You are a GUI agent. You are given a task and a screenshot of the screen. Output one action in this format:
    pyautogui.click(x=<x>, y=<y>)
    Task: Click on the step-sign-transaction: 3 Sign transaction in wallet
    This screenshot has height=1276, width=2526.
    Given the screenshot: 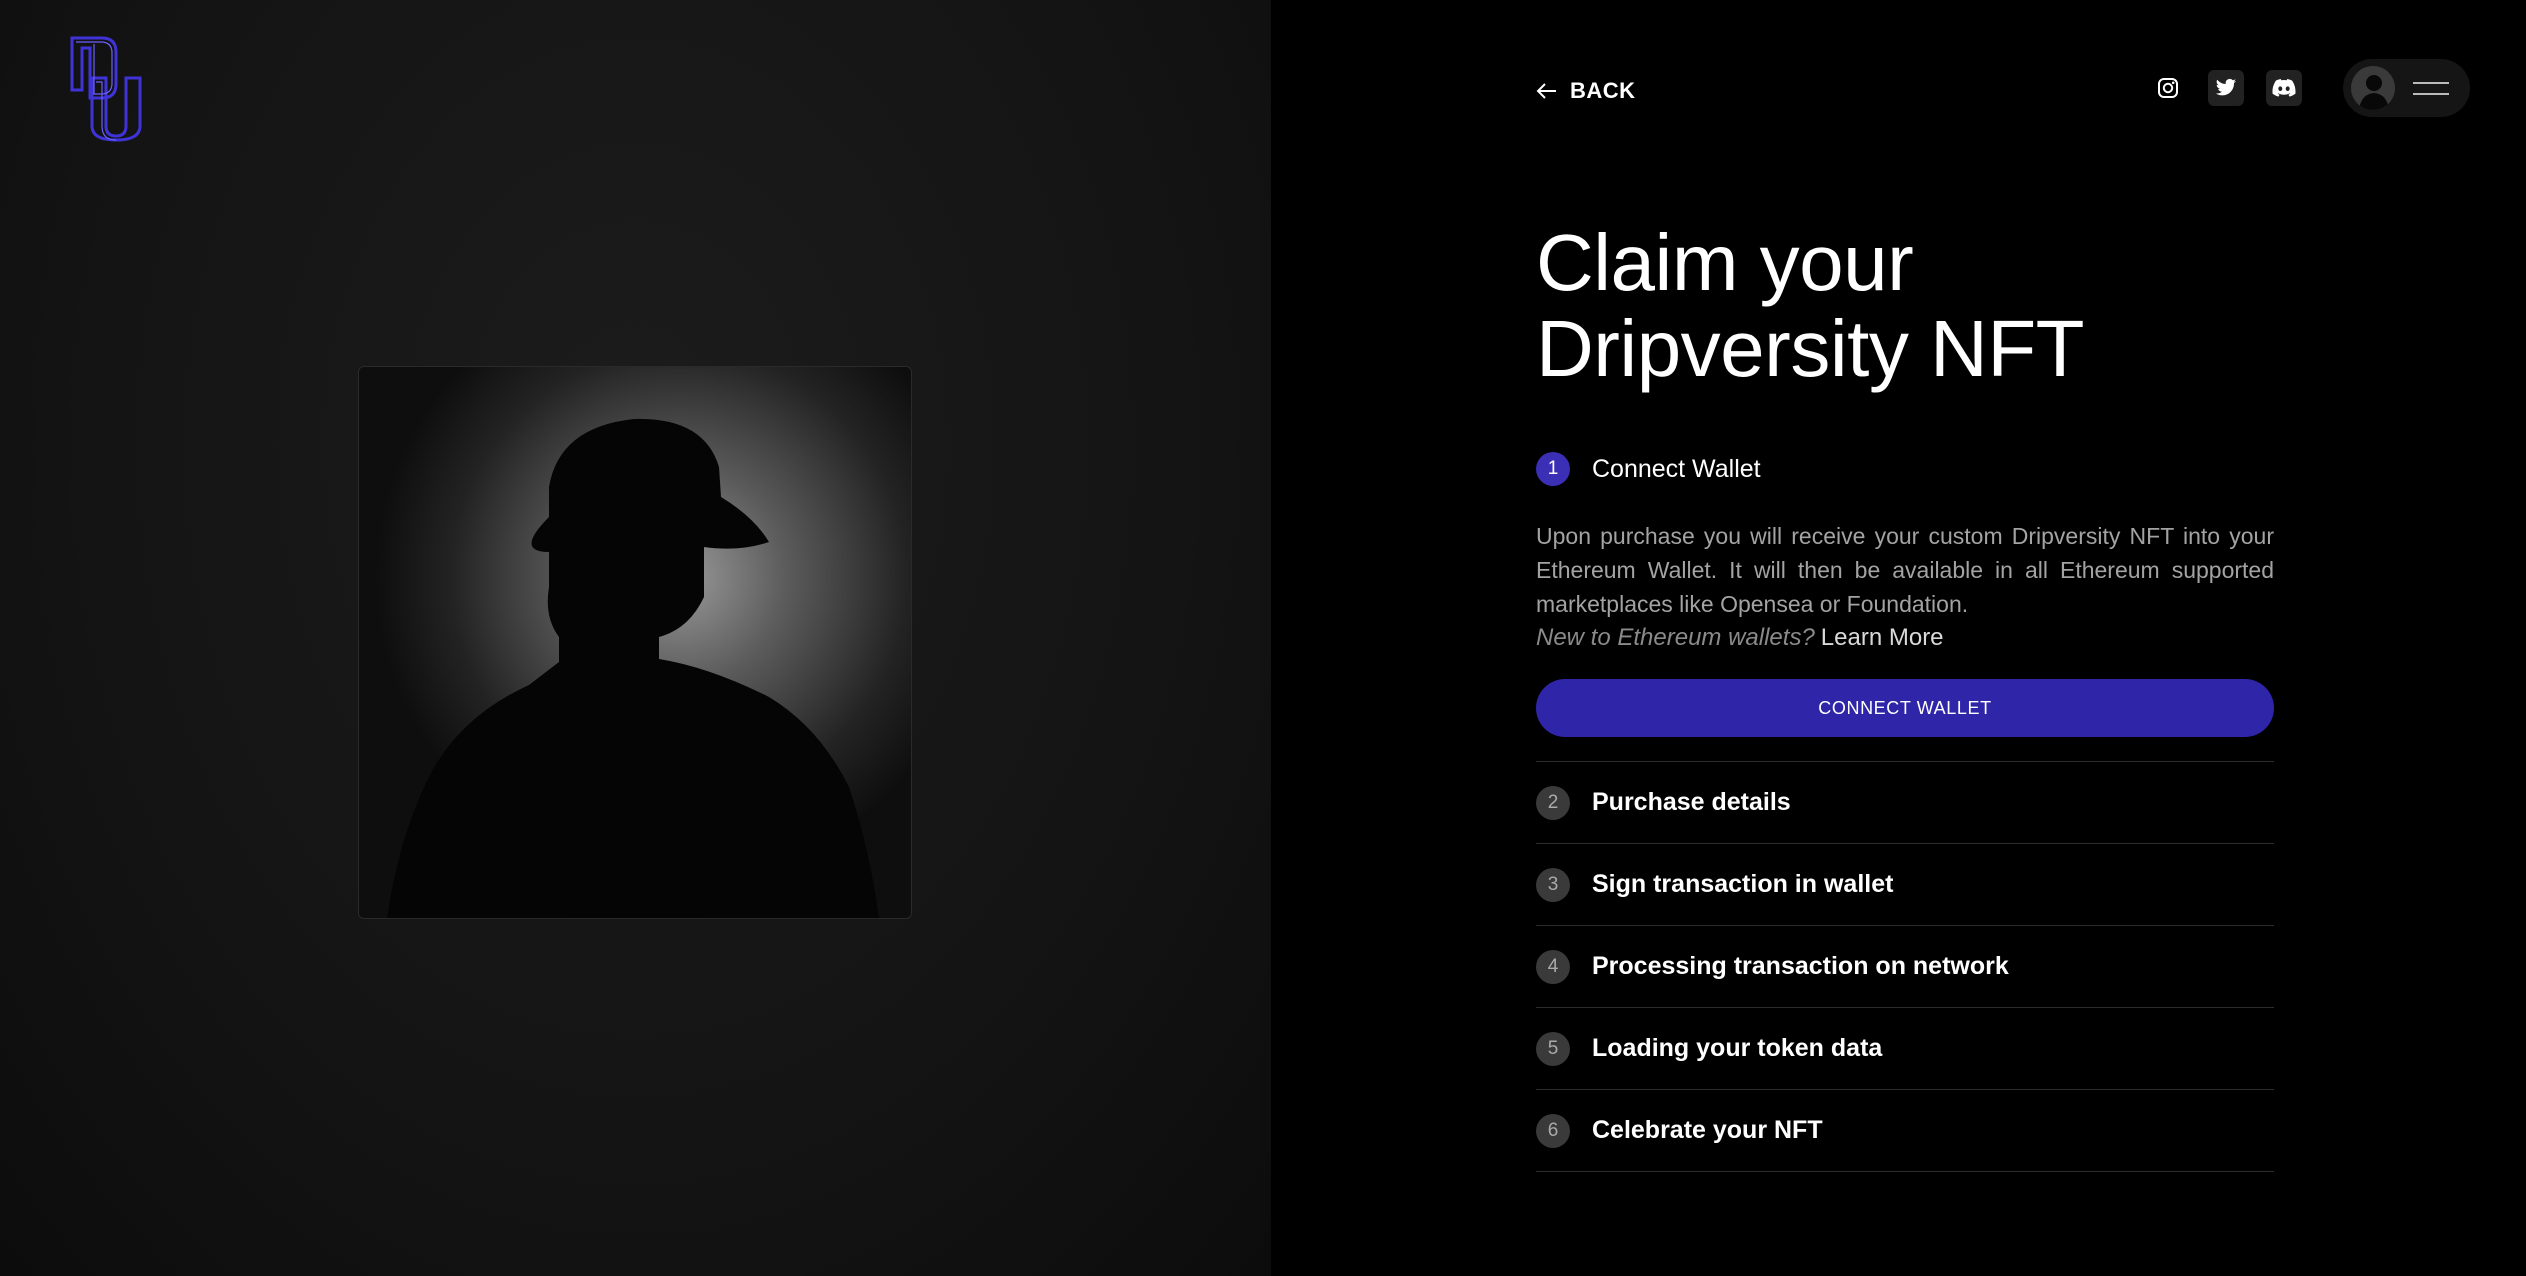 What is the action you would take?
    pyautogui.click(x=1905, y=884)
    